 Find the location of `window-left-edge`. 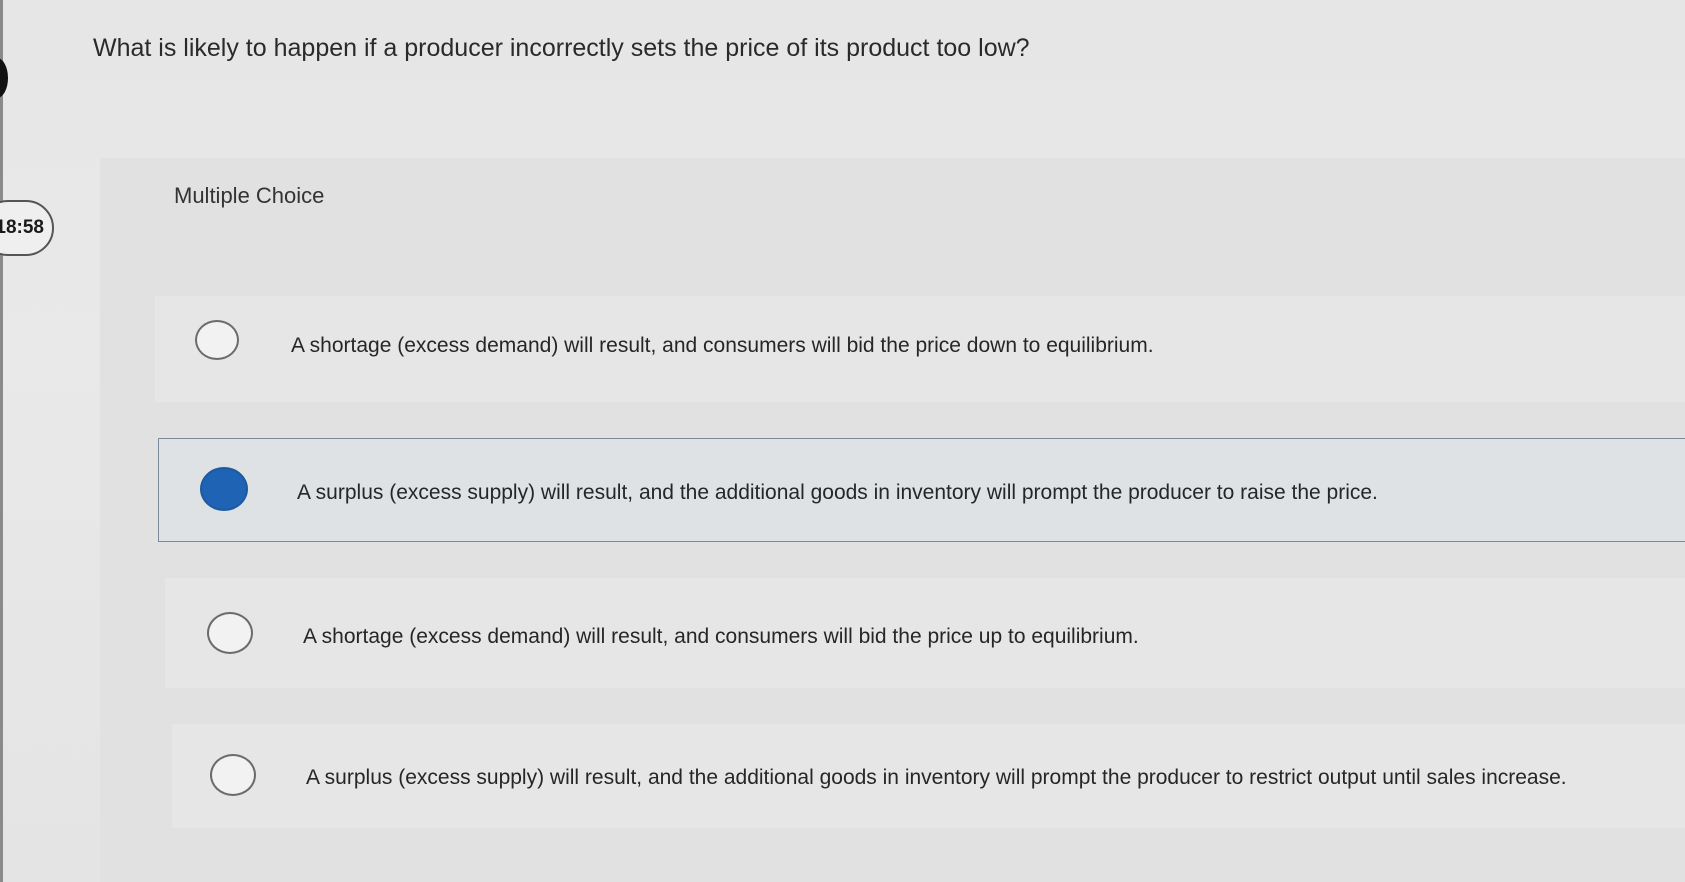

window-left-edge is located at coordinates (1, 441).